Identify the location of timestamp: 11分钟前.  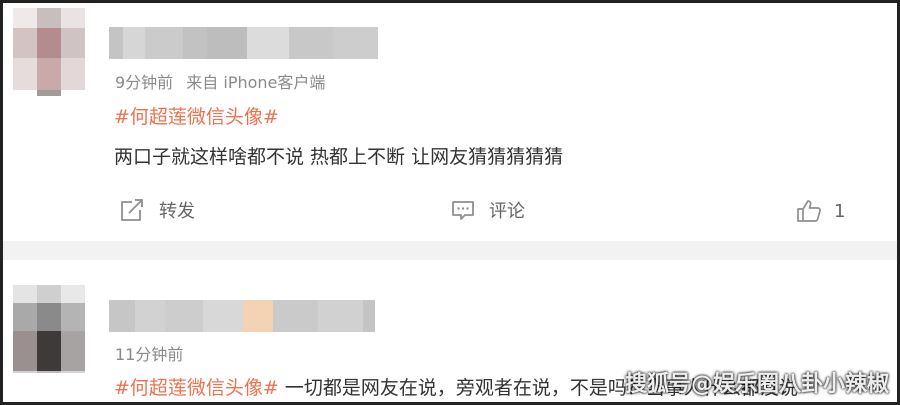
(149, 354).